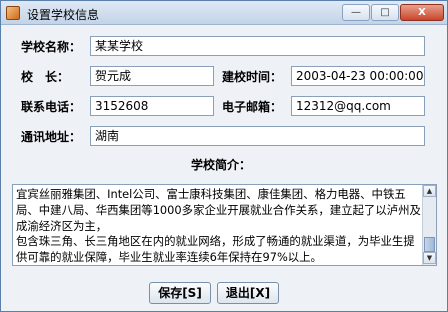 The height and width of the screenshot is (312, 448). I want to click on address-label: 通讯地址：, so click(51, 137).